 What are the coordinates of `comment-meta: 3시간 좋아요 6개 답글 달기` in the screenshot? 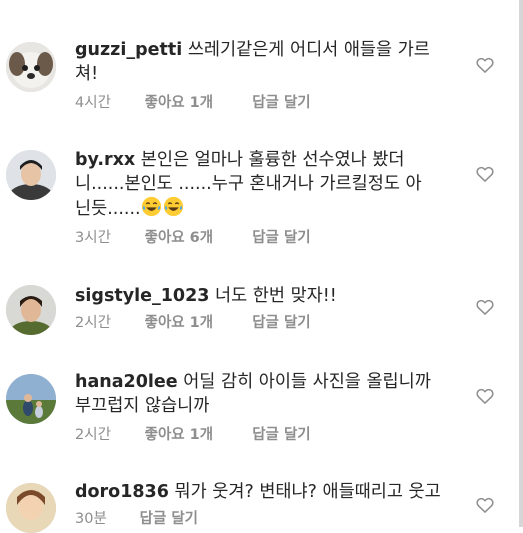 It's located at (265, 238).